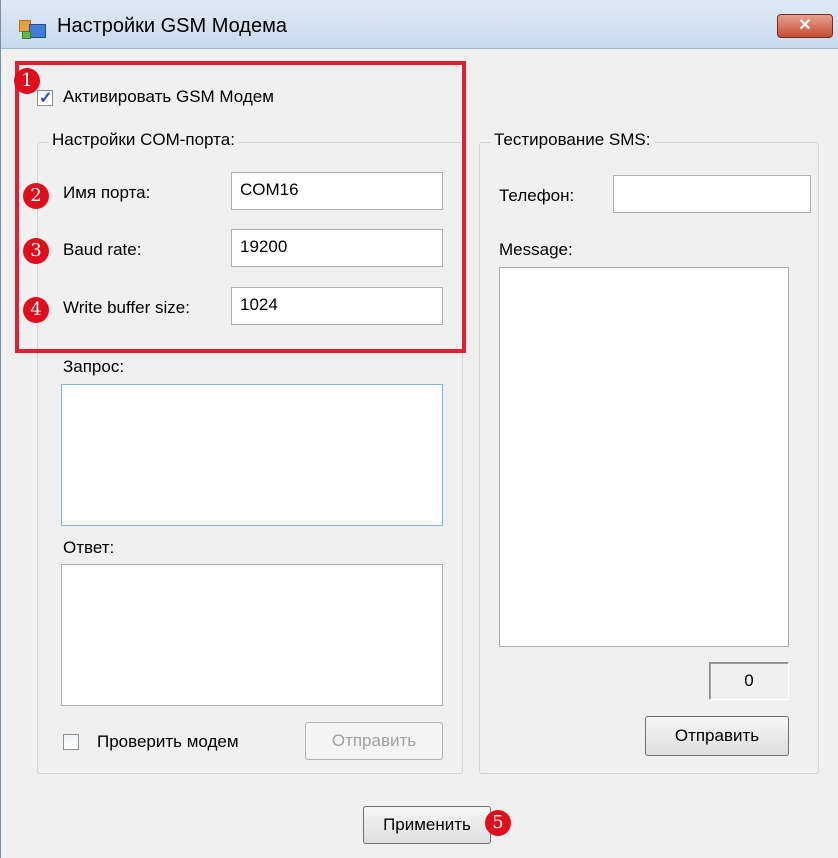  What do you see at coordinates (252, 635) in the screenshot?
I see `response-textarea` at bounding box center [252, 635].